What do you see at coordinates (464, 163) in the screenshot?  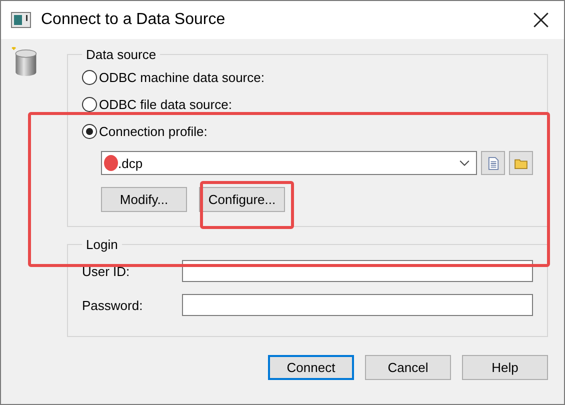 I see `caret-icon` at bounding box center [464, 163].